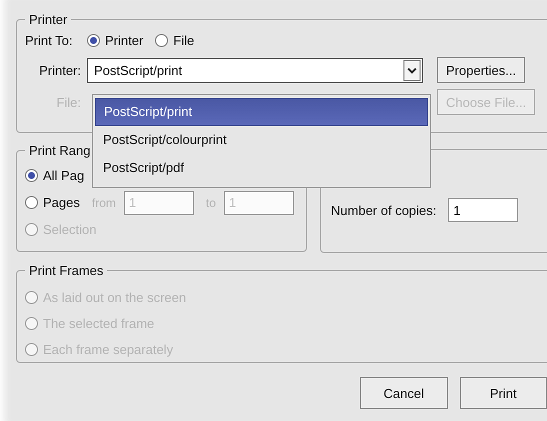  Describe the element at coordinates (115, 40) in the screenshot. I see `radio-option: Printer` at that location.